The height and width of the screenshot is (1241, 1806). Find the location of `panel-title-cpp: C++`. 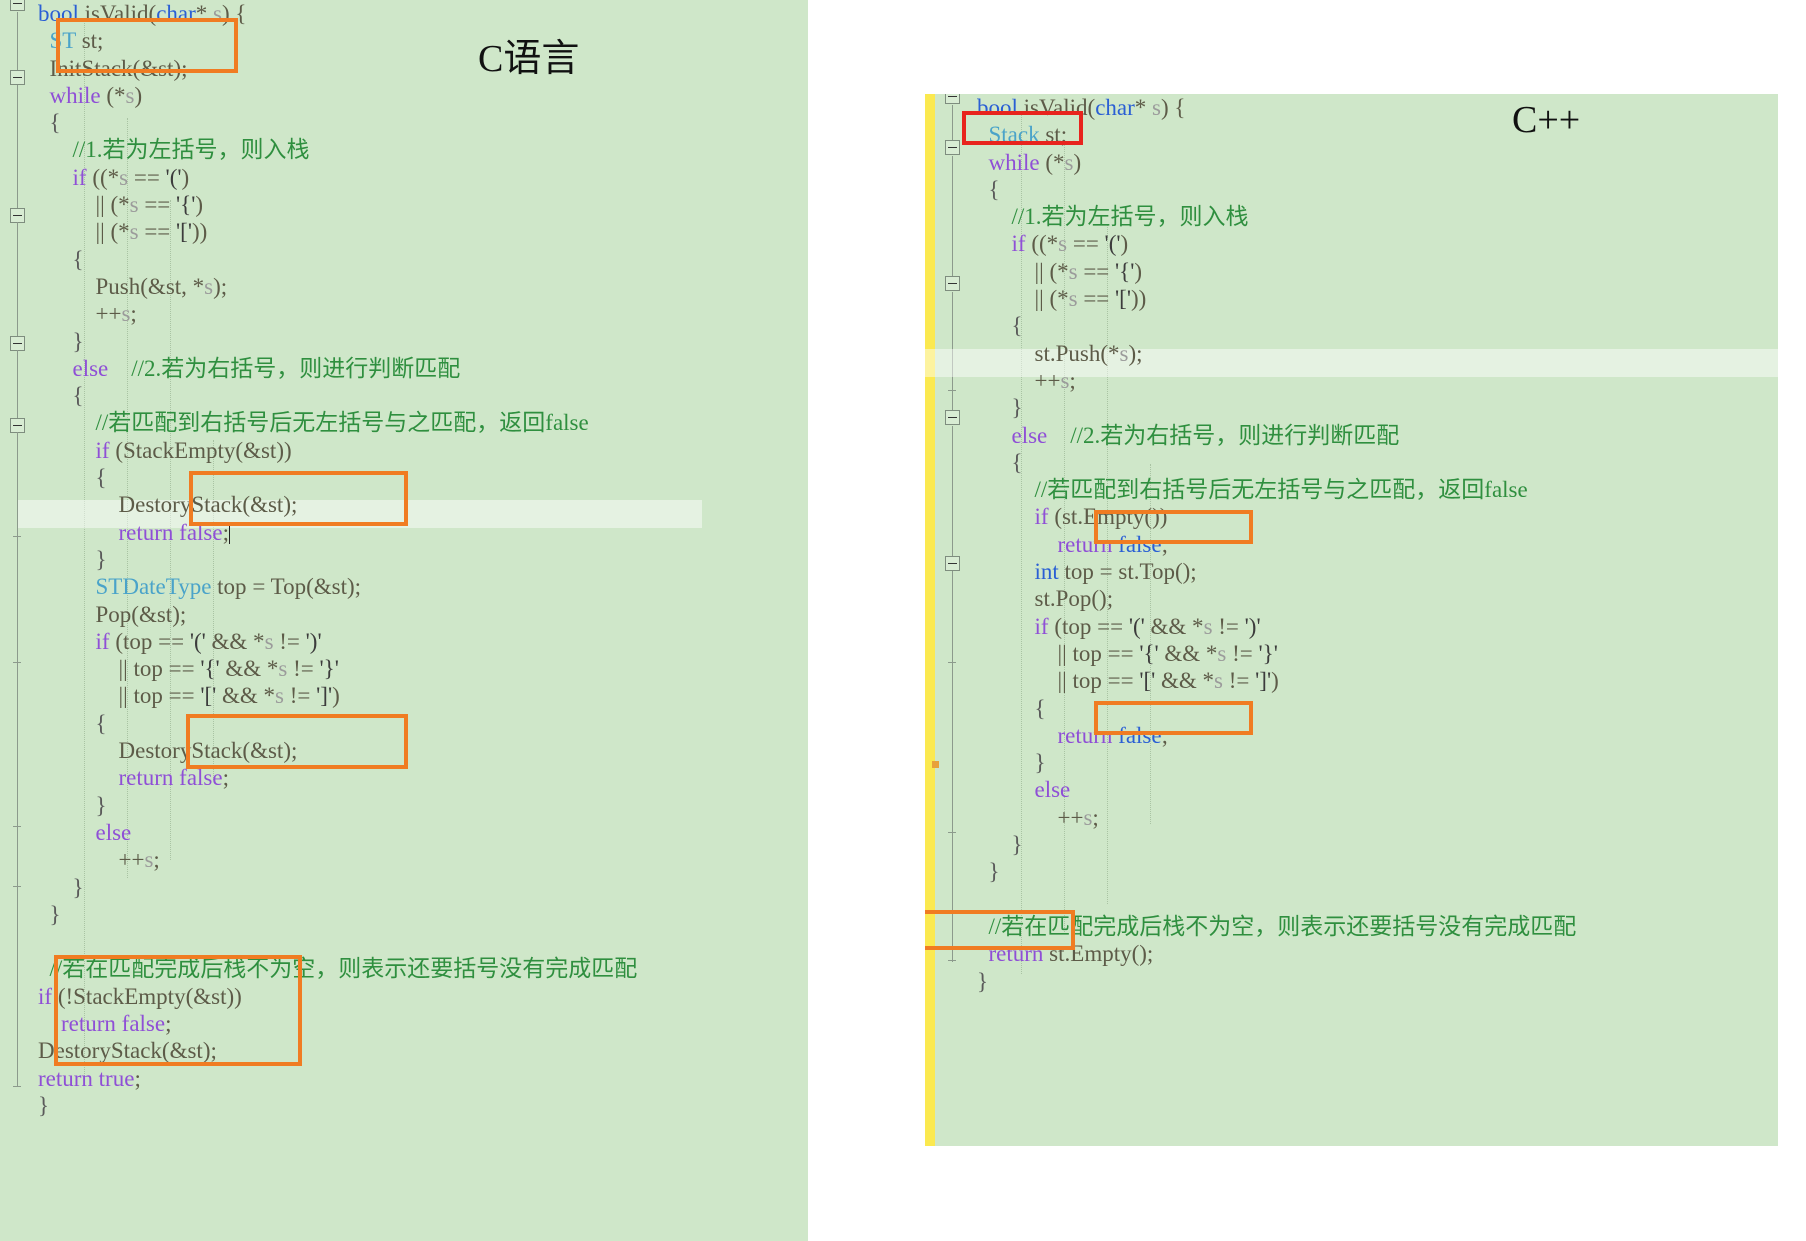

panel-title-cpp: C++ is located at coordinates (1546, 120).